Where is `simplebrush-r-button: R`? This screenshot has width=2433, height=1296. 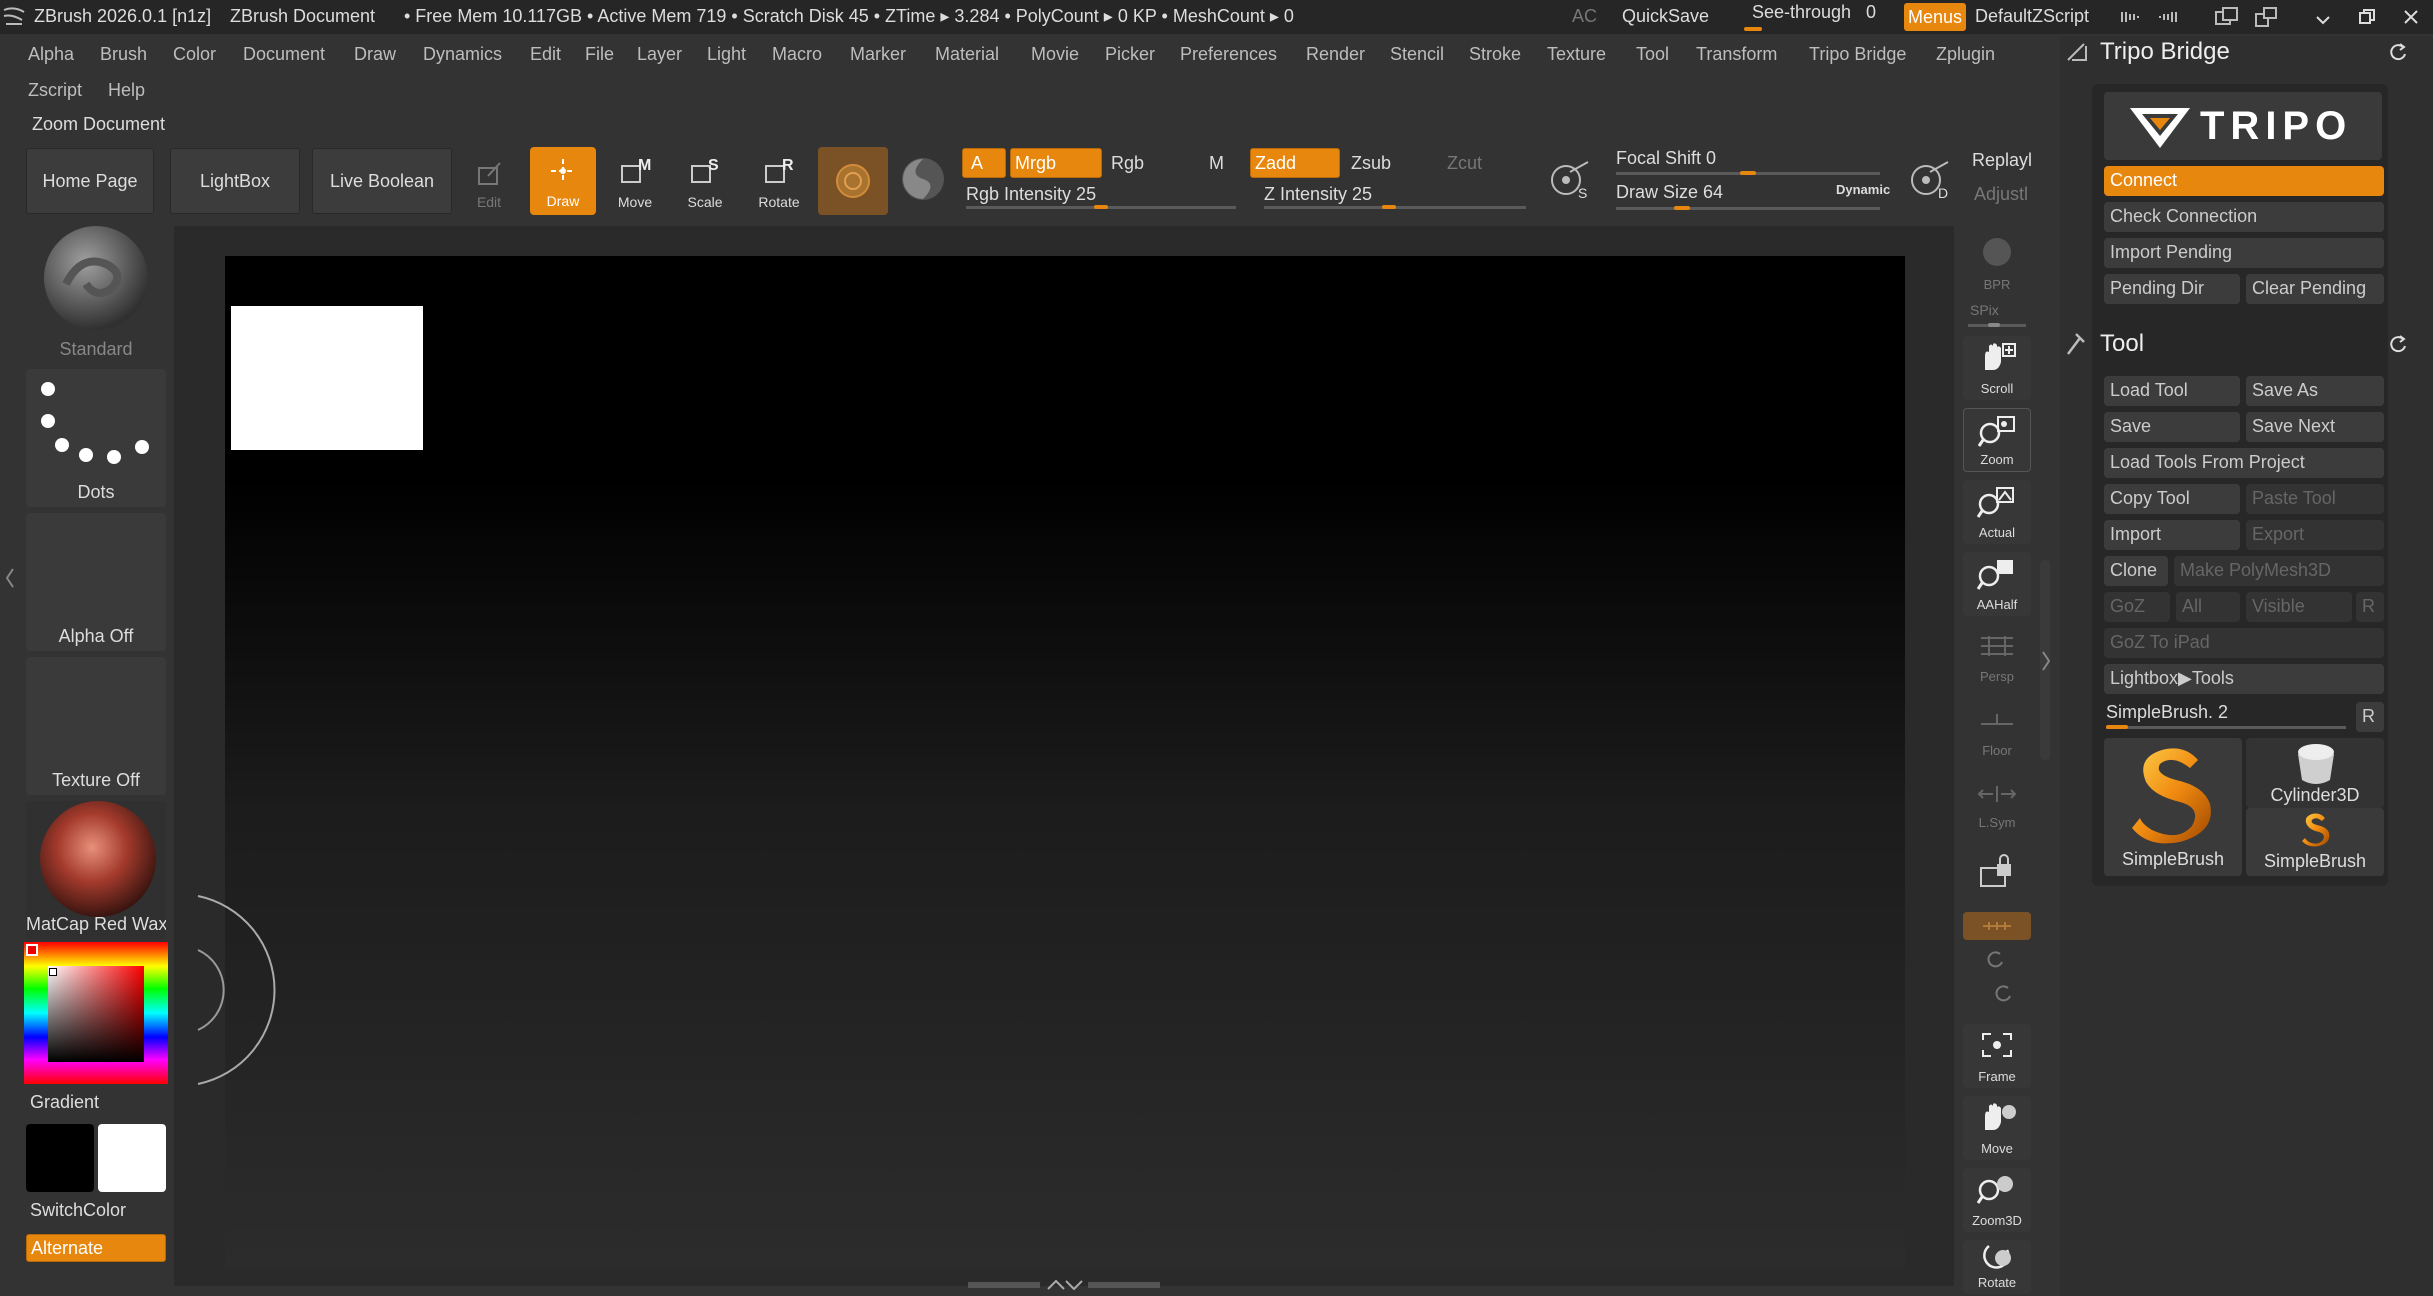
simplebrush-r-button: R is located at coordinates (2370, 717).